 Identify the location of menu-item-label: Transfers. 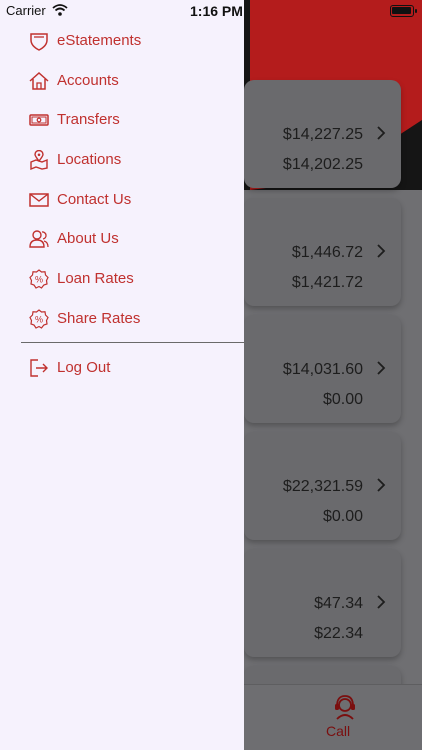
(88, 119).